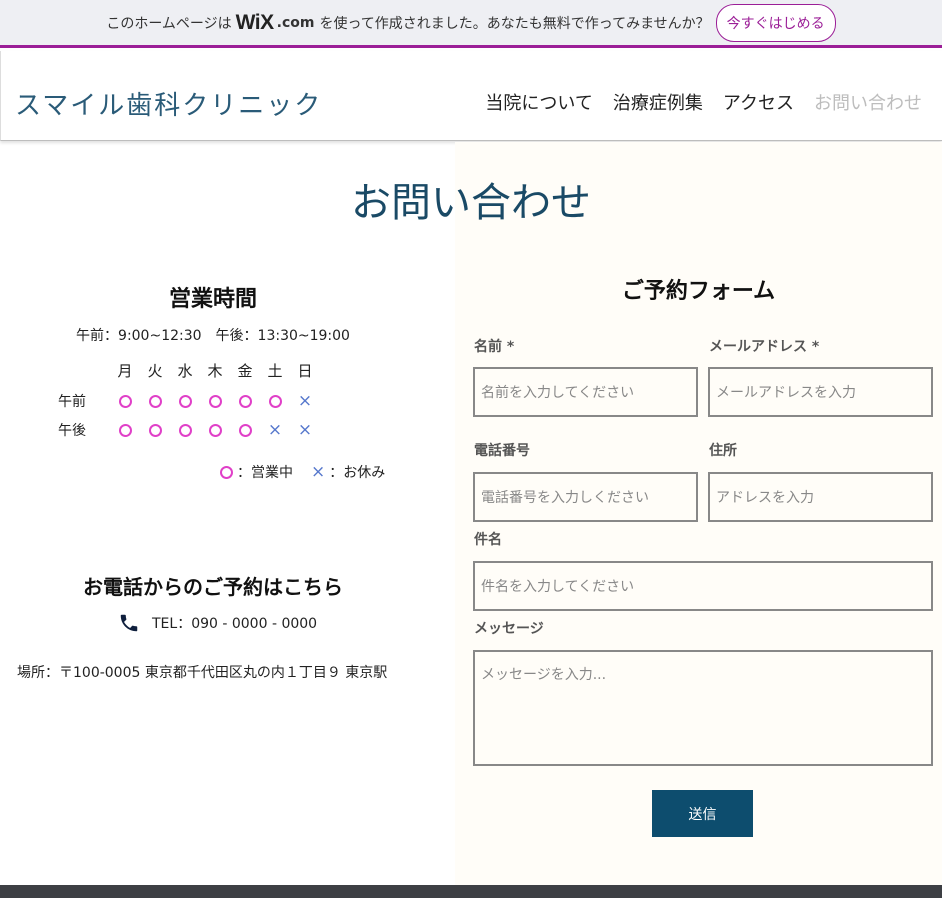 This screenshot has width=942, height=898. I want to click on phone-input: 電話番号を入力しください, so click(585, 497).